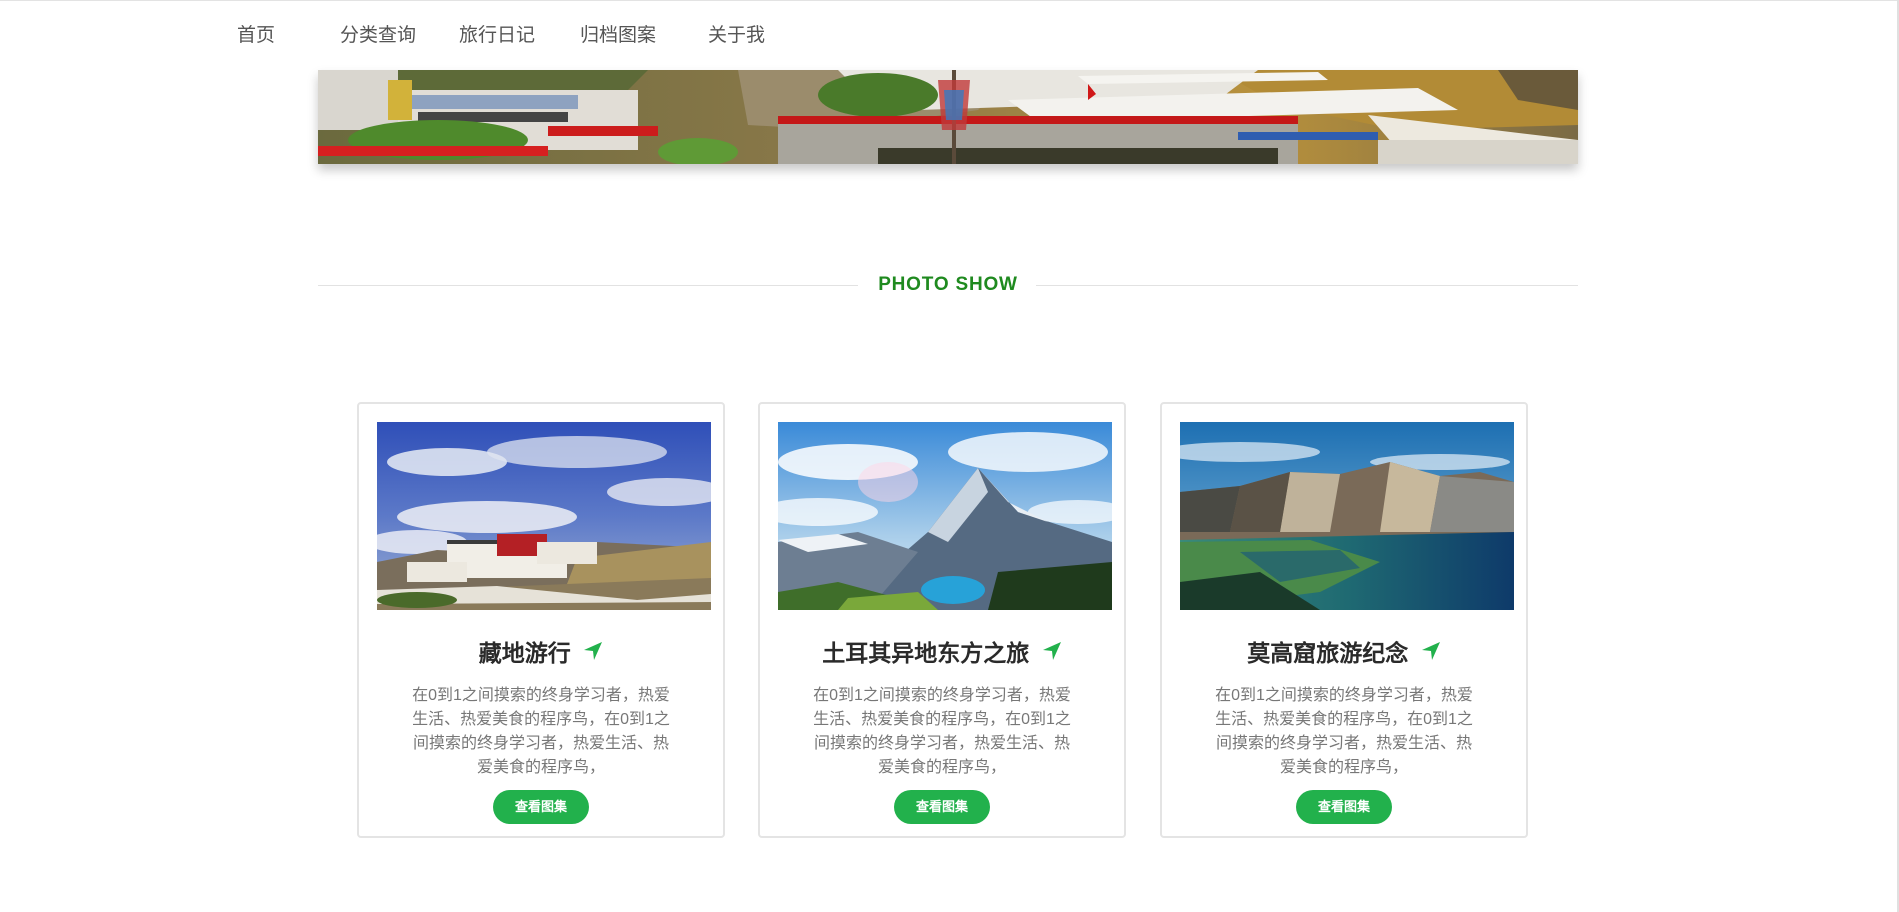 This screenshot has height=912, width=1899. What do you see at coordinates (544, 516) in the screenshot?
I see `card-photo-potala` at bounding box center [544, 516].